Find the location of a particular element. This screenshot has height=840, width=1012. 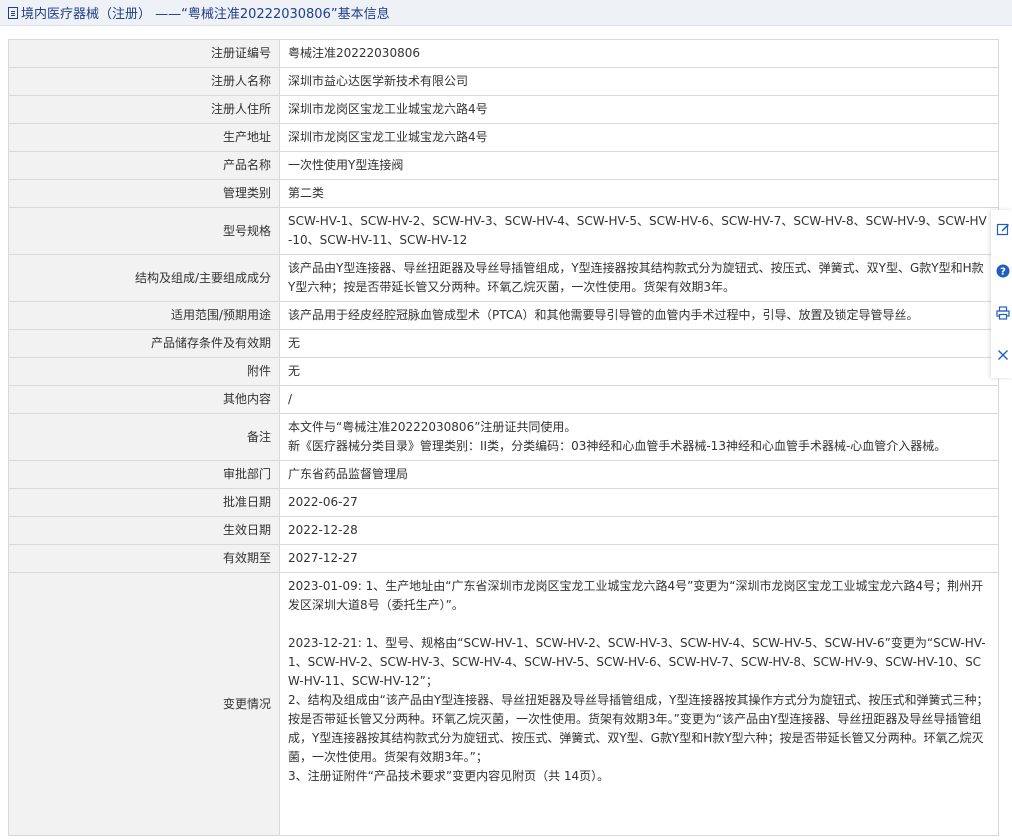

change-entry: 3、注册证附件“产品技术要求”变更内容见附页（共 14页）。 is located at coordinates (449, 776).